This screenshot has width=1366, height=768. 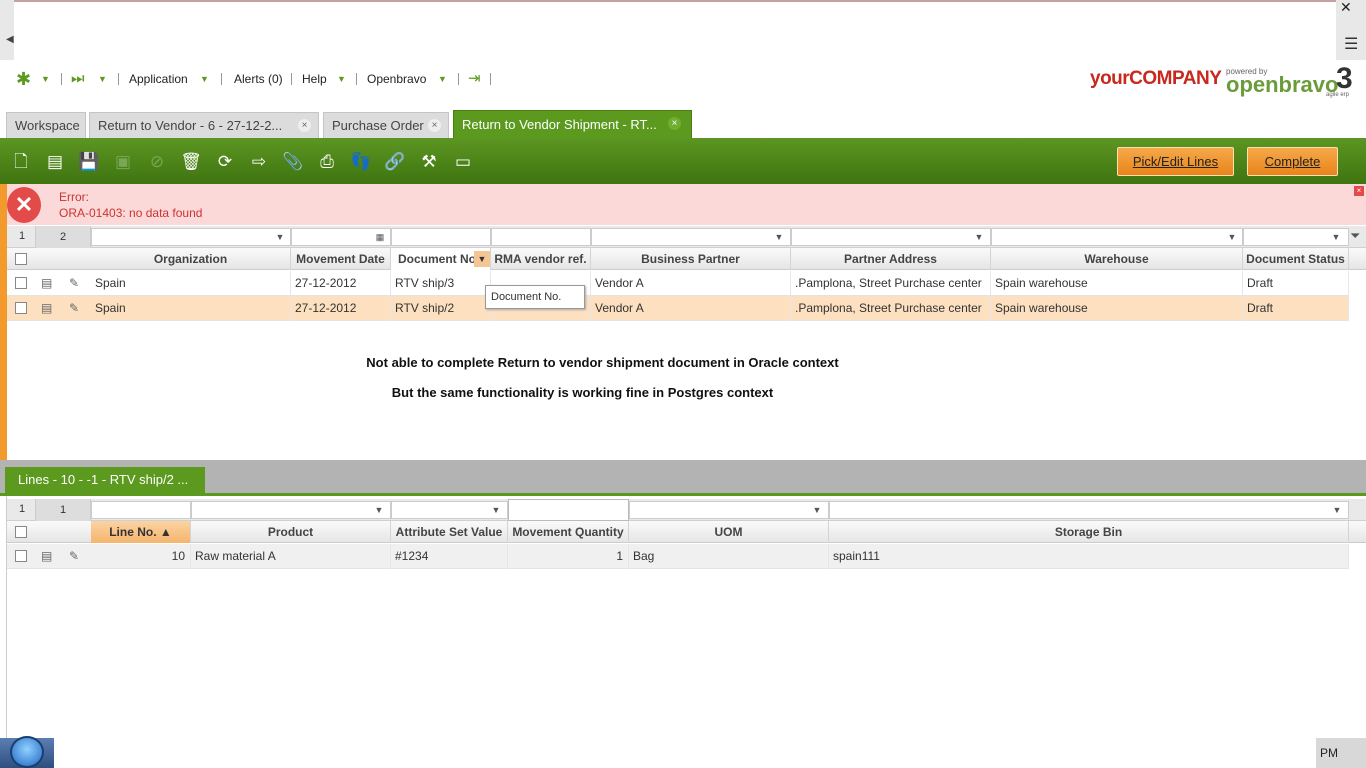 I want to click on tab-return-to-vendor: Return to Vendor - 6 - 27-12-2... ×, so click(x=204, y=125).